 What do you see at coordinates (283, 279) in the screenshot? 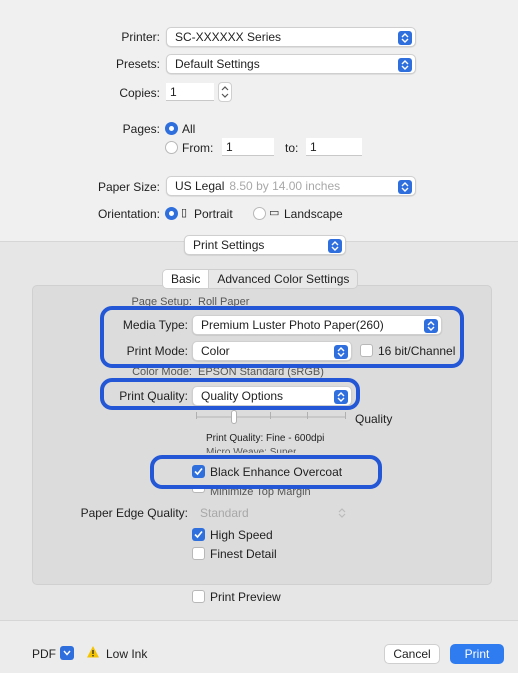
I see `tab-advanced-color: Advanced Color Settings` at bounding box center [283, 279].